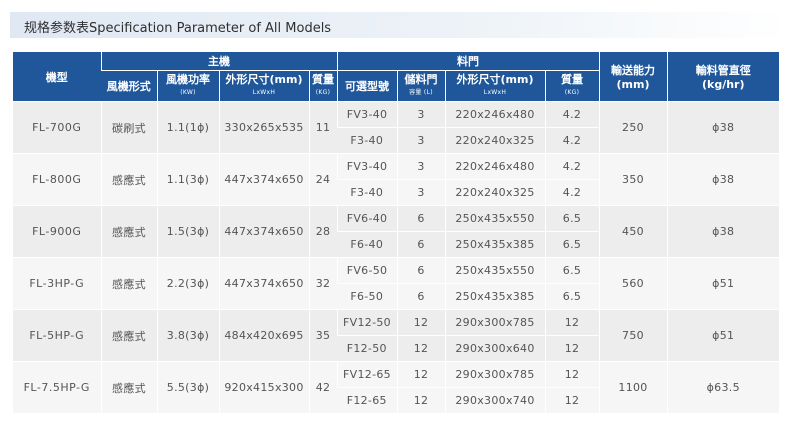  Describe the element at coordinates (722, 387) in the screenshot. I see `pipe-cell: ɸ63.5` at that location.